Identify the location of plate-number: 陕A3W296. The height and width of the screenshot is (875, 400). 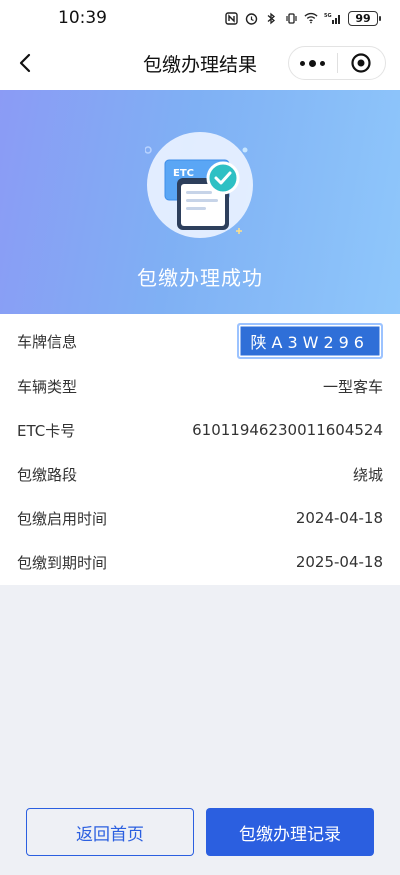
(309, 342).